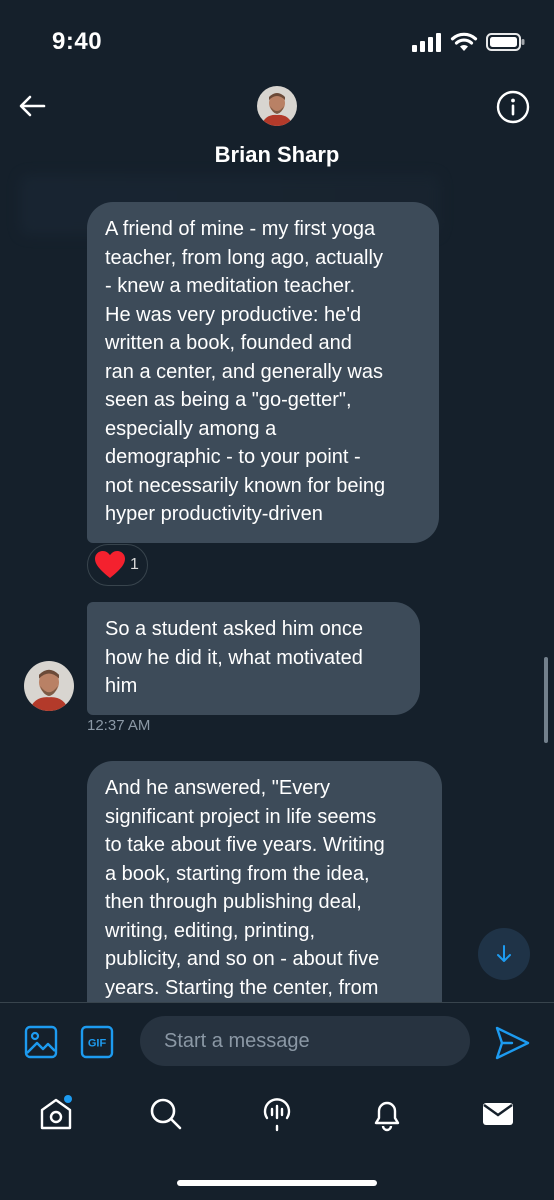 This screenshot has width=554, height=1200. I want to click on info-button, so click(513, 107).